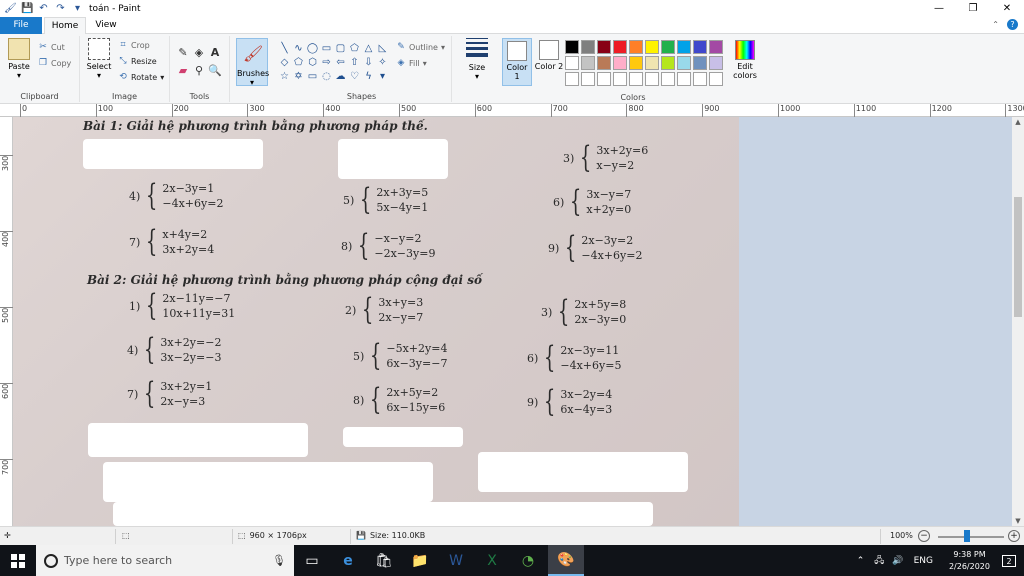  What do you see at coordinates (27, 8) in the screenshot?
I see `save-icon: 💾` at bounding box center [27, 8].